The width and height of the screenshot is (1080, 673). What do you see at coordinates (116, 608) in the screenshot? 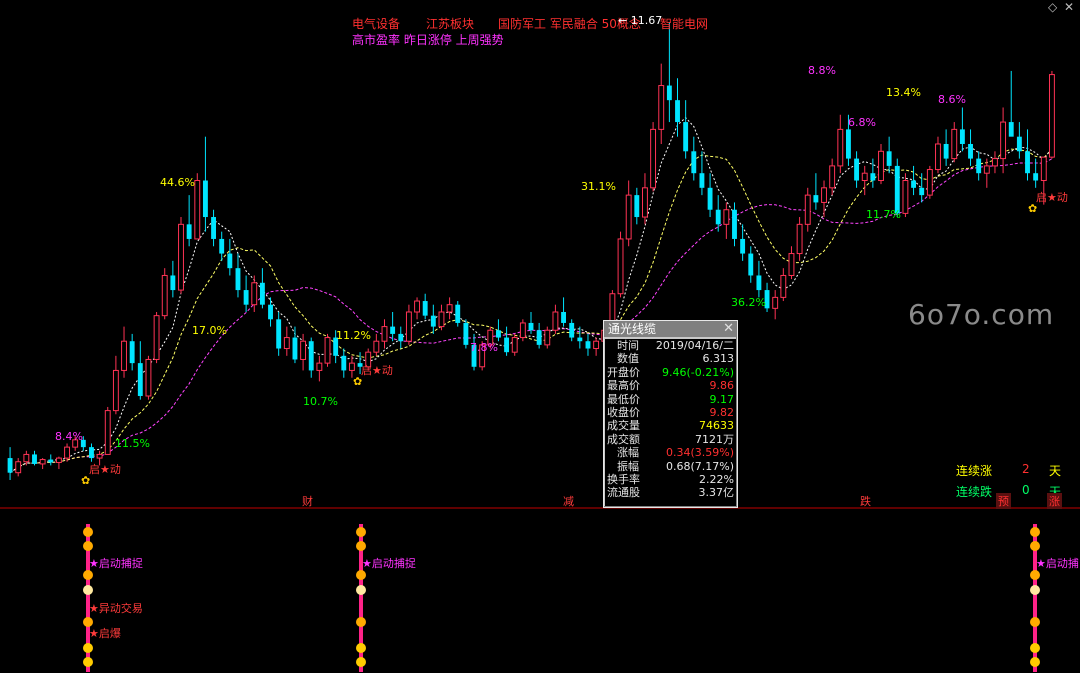
I see `signal-abnormal: ★异动交易` at bounding box center [116, 608].